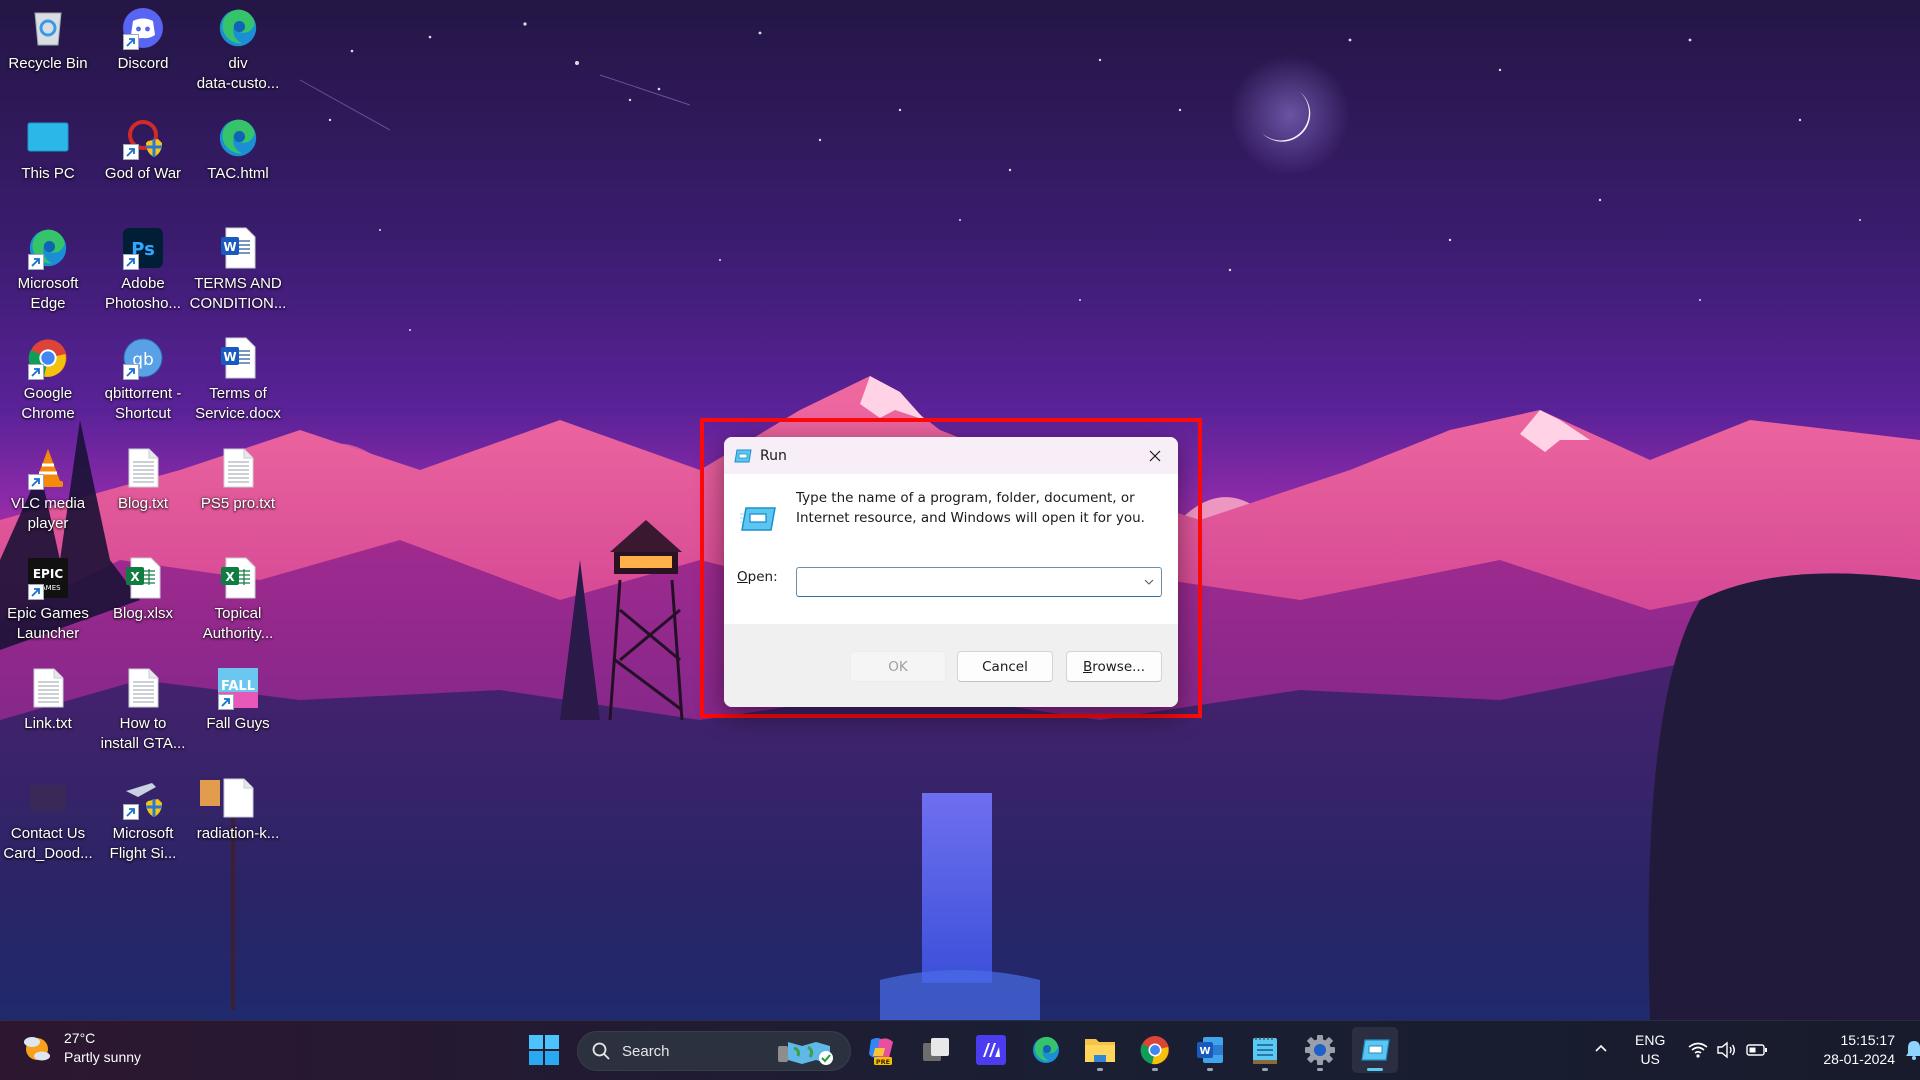  Describe the element at coordinates (1155, 455) in the screenshot. I see `close-button` at that location.